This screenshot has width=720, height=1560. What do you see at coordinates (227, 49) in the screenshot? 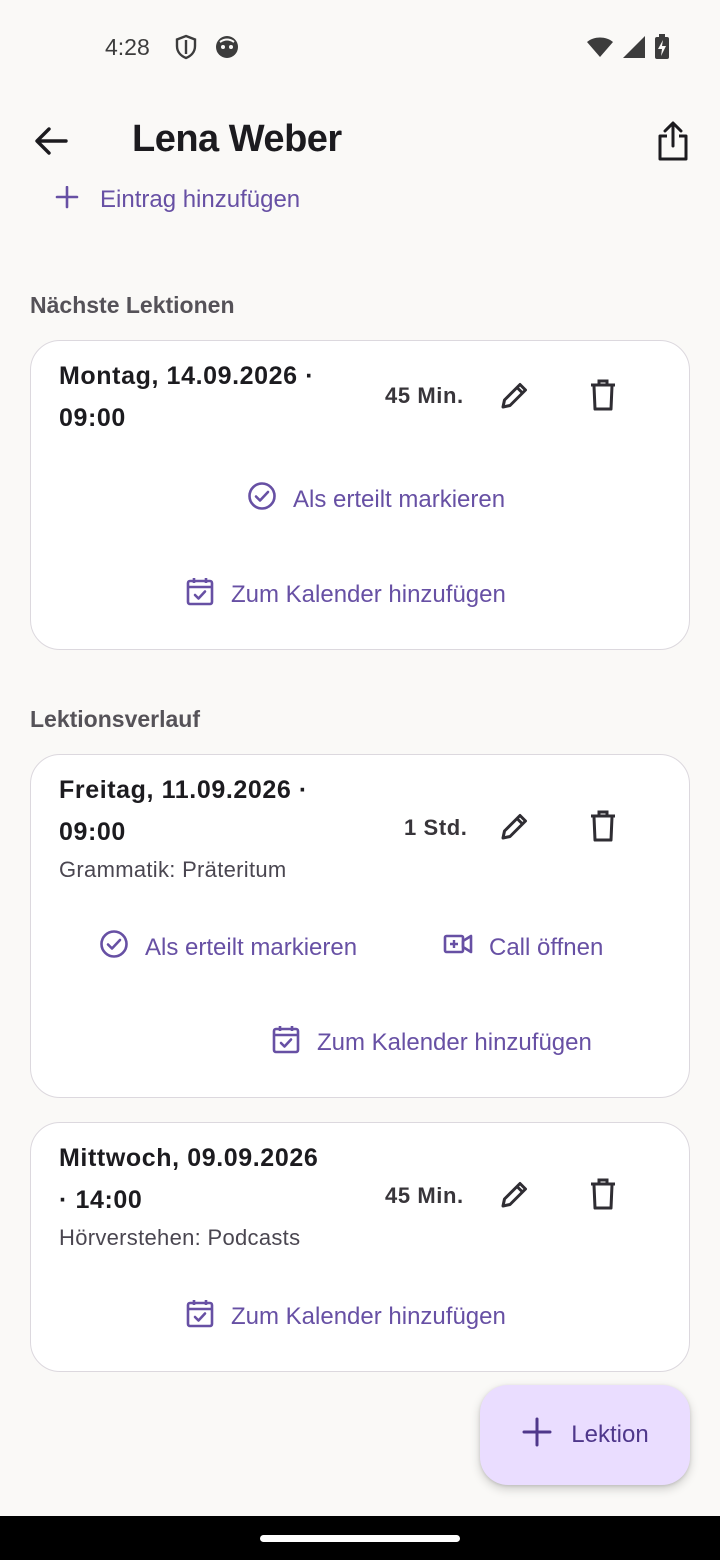
I see `robot-face-icon` at bounding box center [227, 49].